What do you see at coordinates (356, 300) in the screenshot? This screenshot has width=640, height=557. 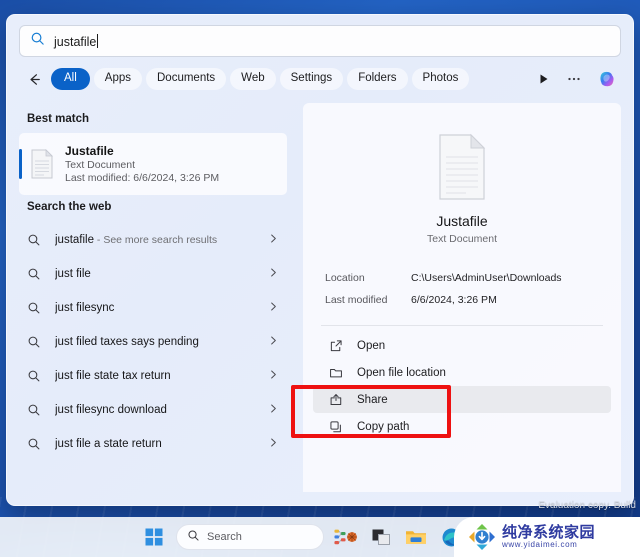 I see `metadata-key: Last modified` at bounding box center [356, 300].